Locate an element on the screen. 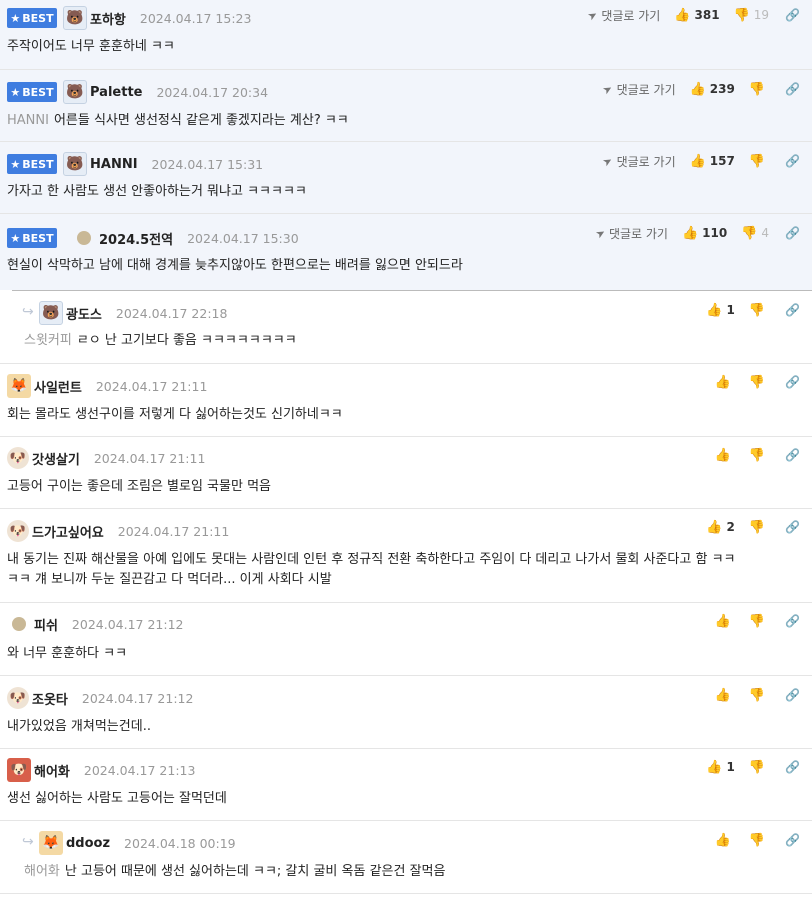 The height and width of the screenshot is (899, 812). comment-text: 스윗커피 ㄹㅇ 난 고기보다 좋음 ㅋㅋㅋㅋㅋㅋㅋㅋ is located at coordinates (160, 340).